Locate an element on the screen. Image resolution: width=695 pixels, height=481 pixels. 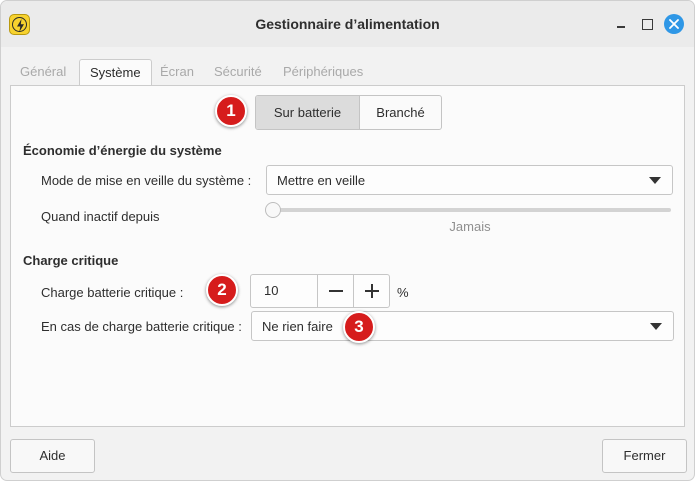
close-button: Fermer is located at coordinates (644, 456).